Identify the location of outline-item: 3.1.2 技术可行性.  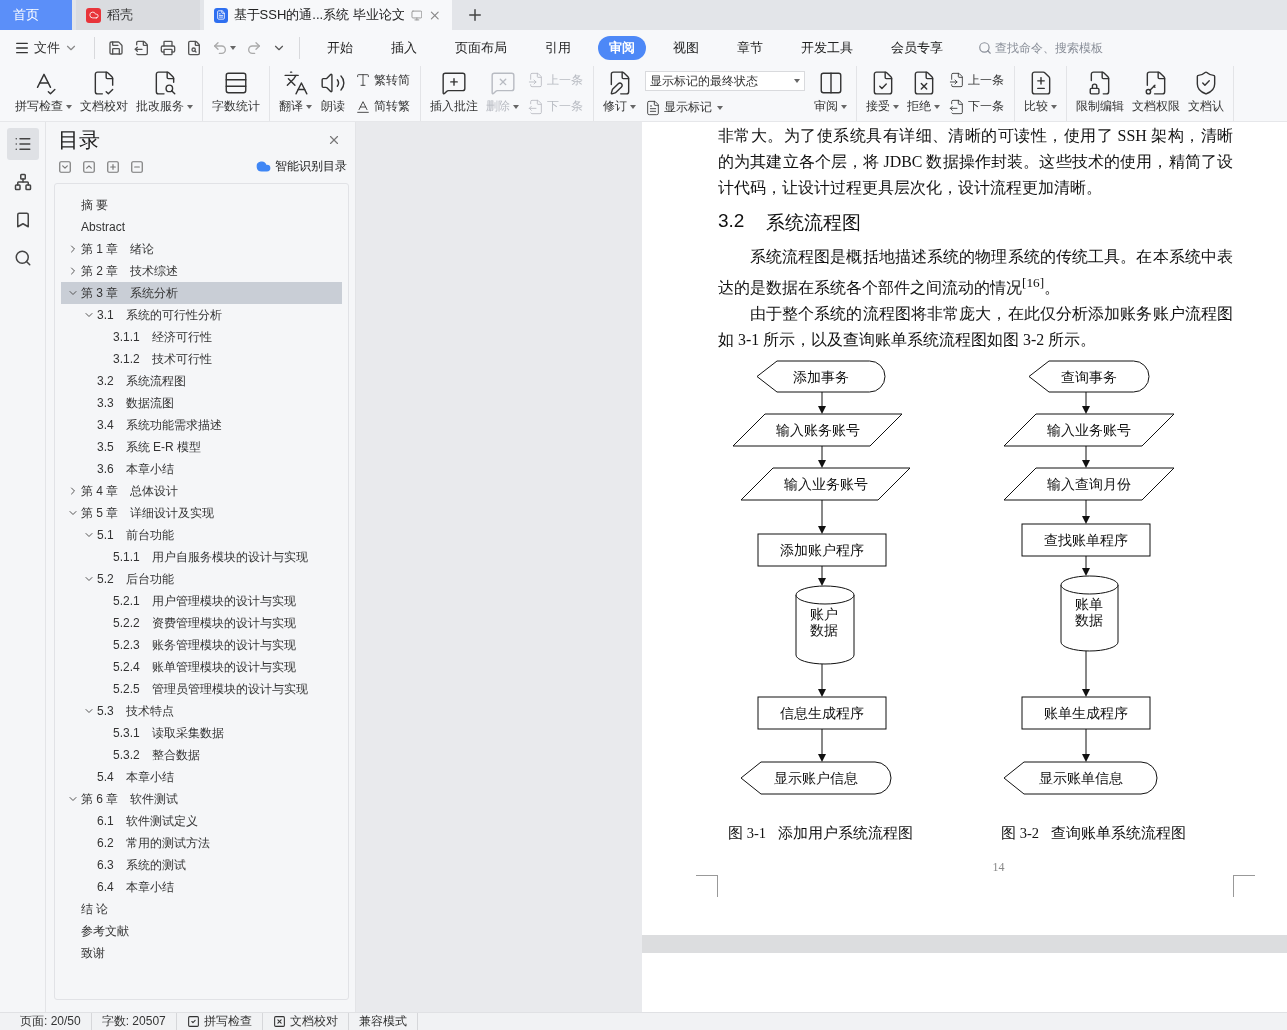
(201, 359).